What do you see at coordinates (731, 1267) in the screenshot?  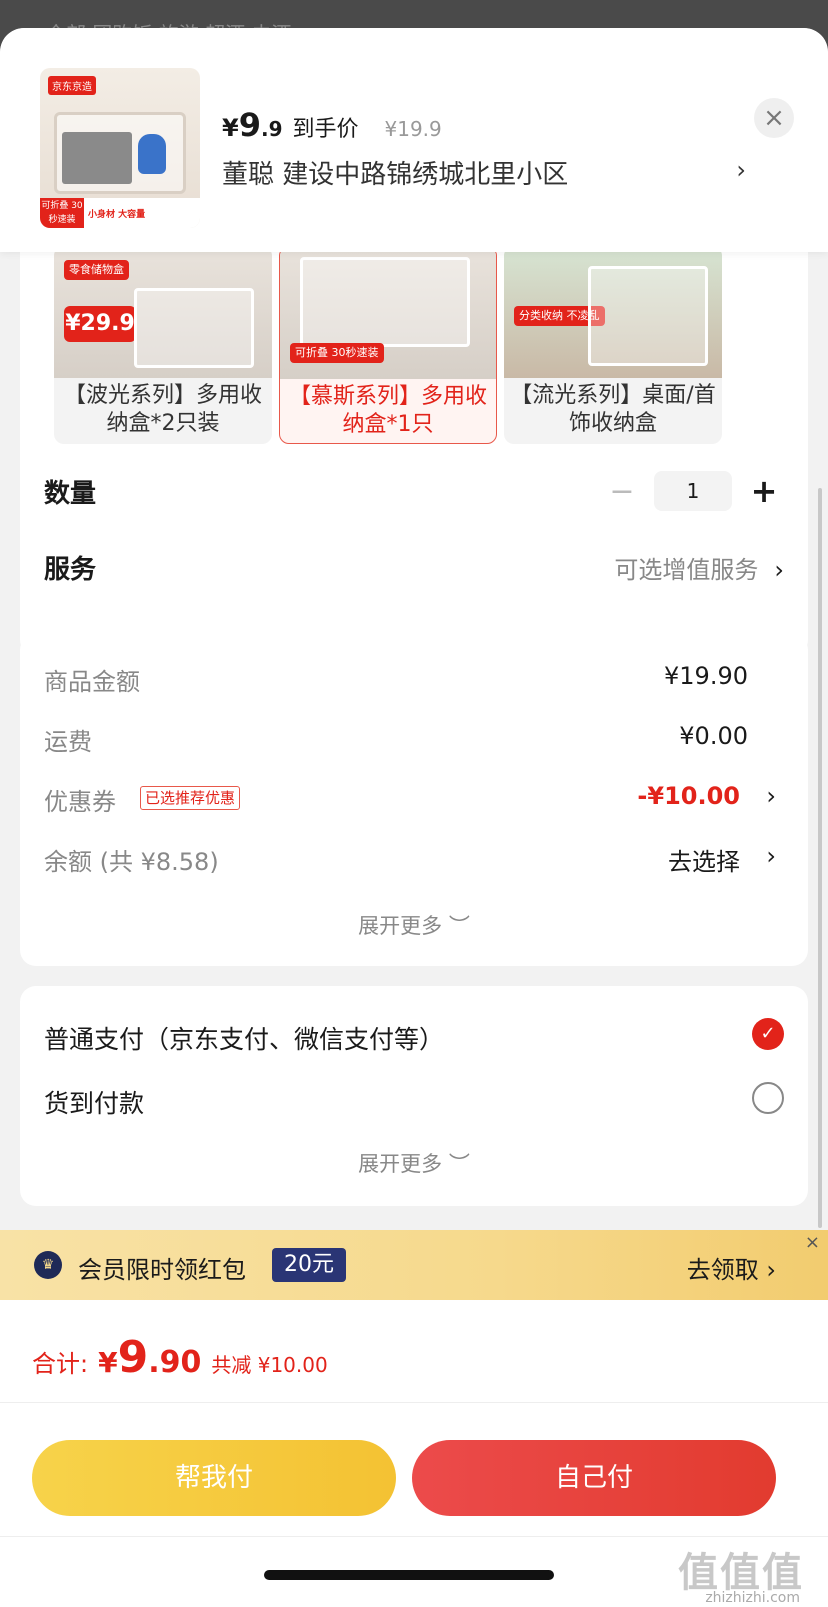 I see `banner-claim-button: 去领取 ›` at bounding box center [731, 1267].